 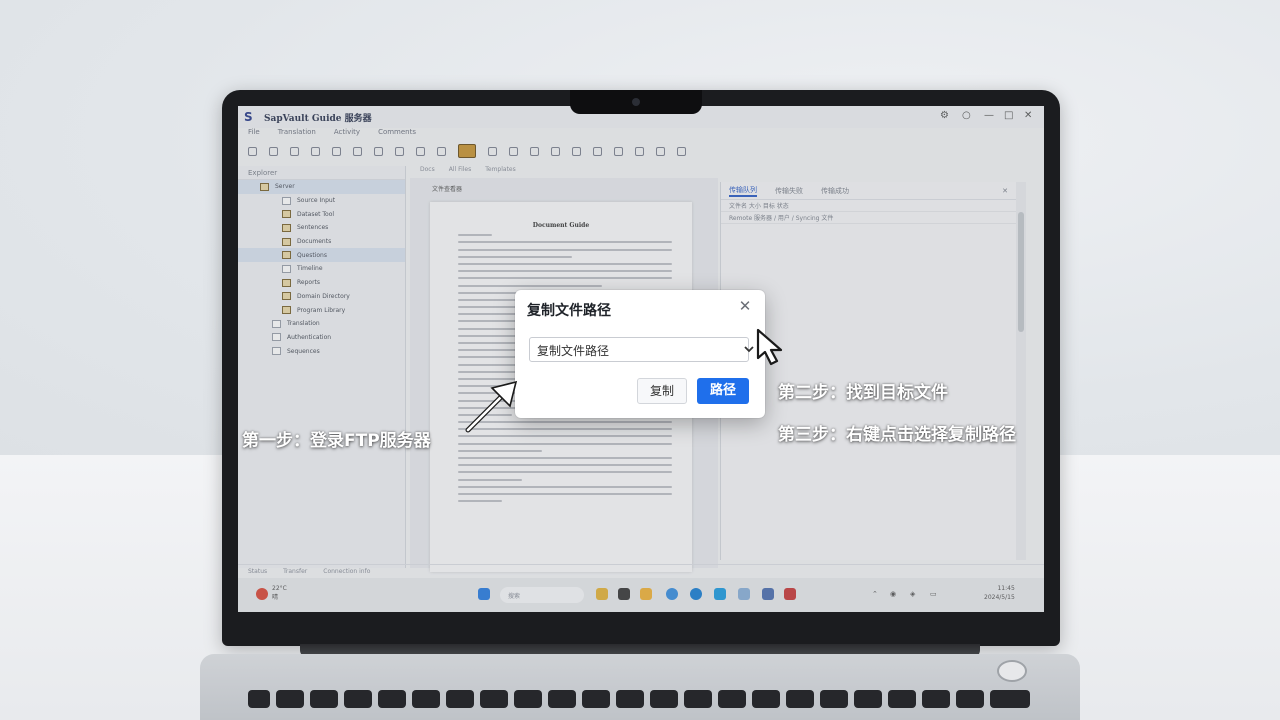 I want to click on step1-annotation: 第一步：登录FTP服务器, so click(x=336, y=441).